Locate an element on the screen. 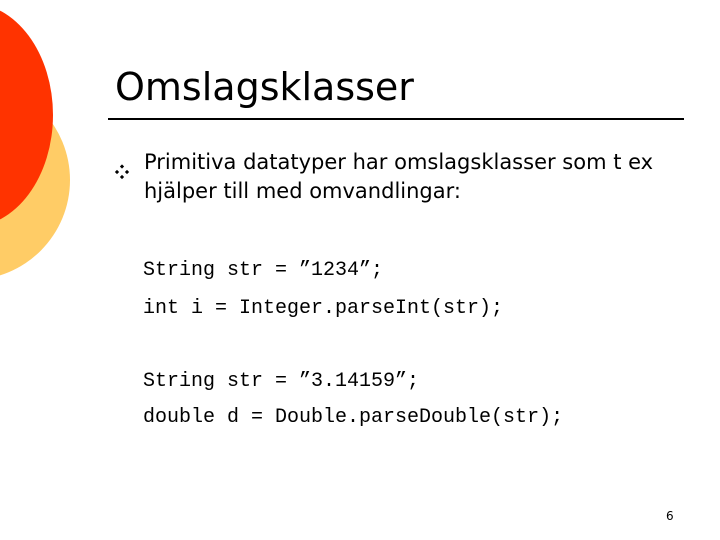  code-line: String str = ”1234”; is located at coordinates (263, 270).